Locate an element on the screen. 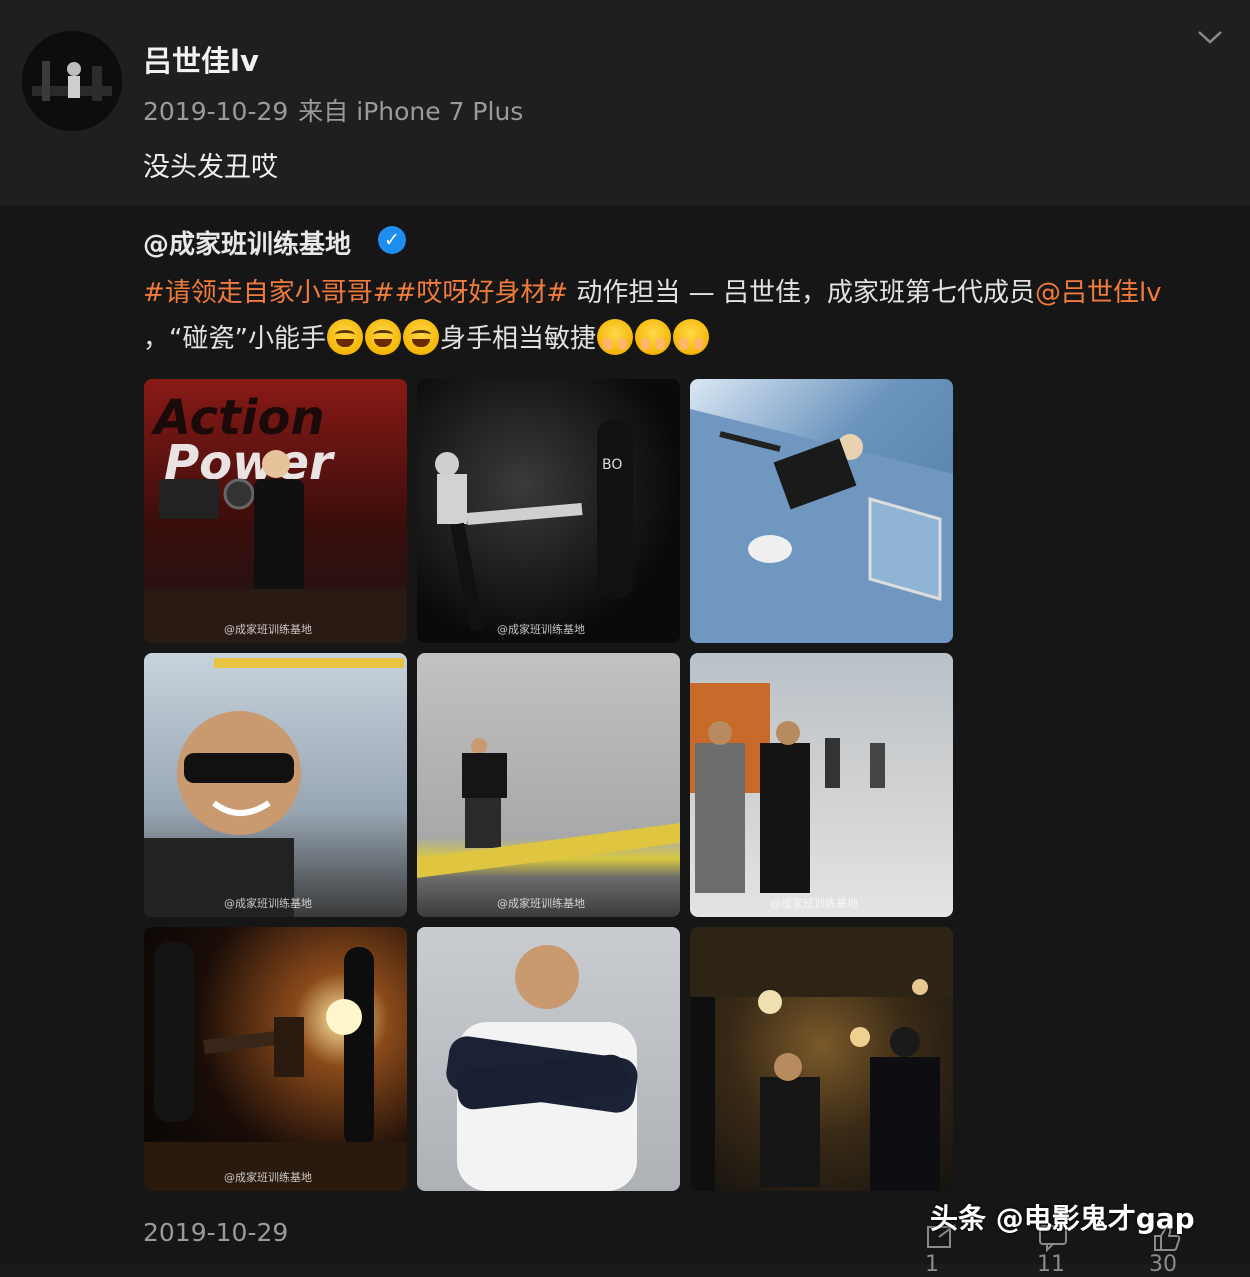 The height and width of the screenshot is (1277, 1250). photo-sunglasses-portrait: @成家班训练基地 is located at coordinates (275, 785).